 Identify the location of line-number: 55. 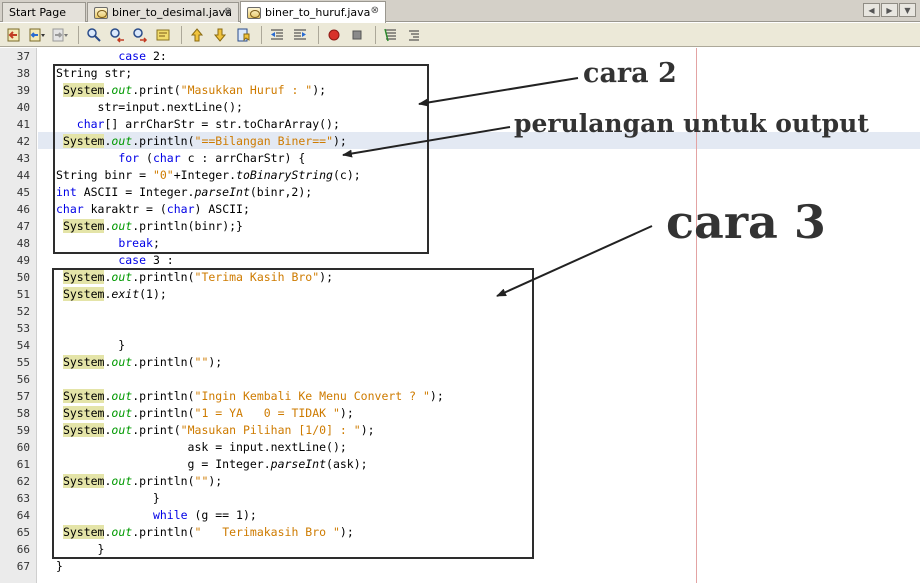
(23, 362).